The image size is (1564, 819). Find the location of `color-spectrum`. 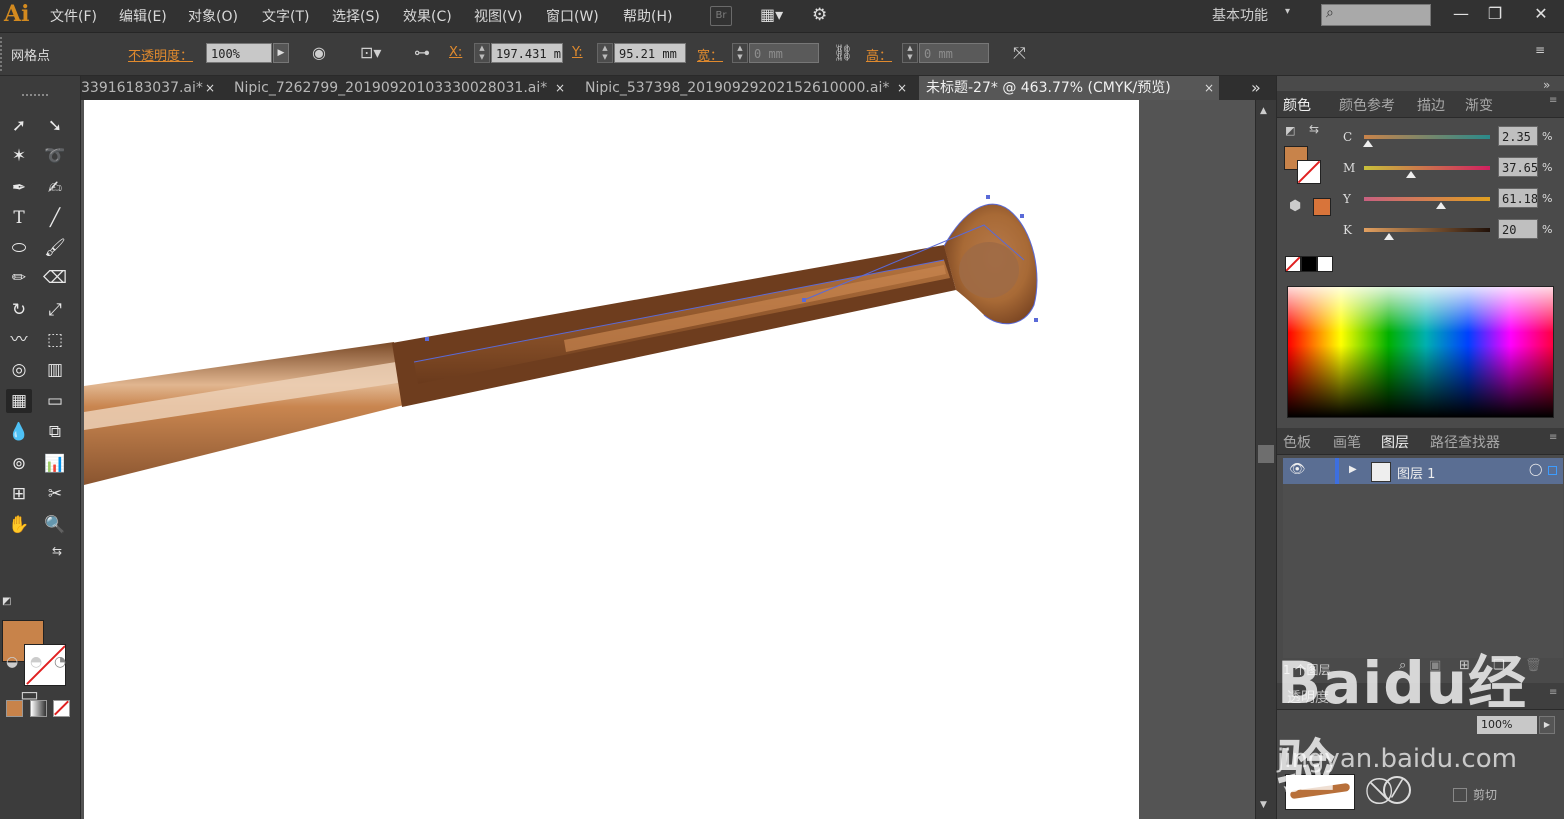

color-spectrum is located at coordinates (1420, 352).